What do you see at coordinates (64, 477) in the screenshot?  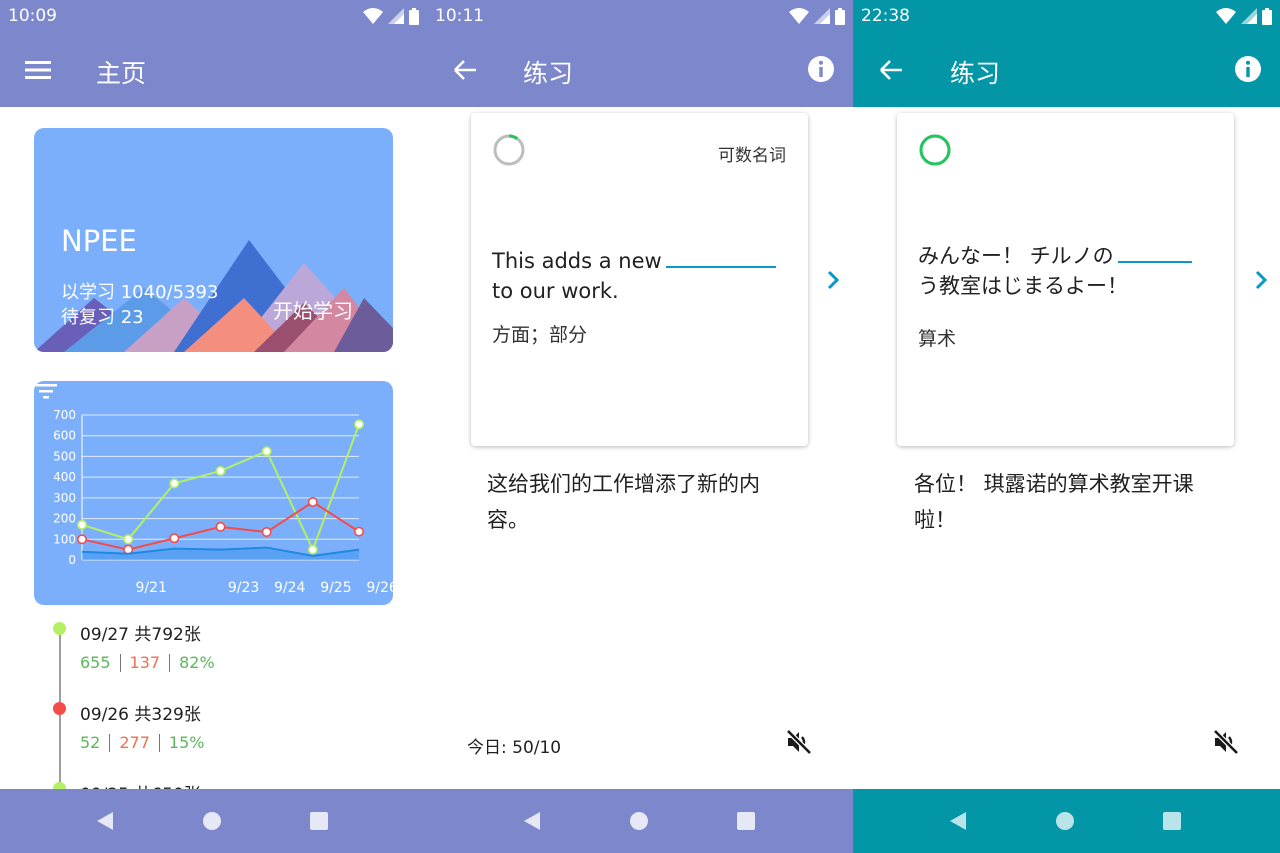 I see `y-tick-label: 400` at bounding box center [64, 477].